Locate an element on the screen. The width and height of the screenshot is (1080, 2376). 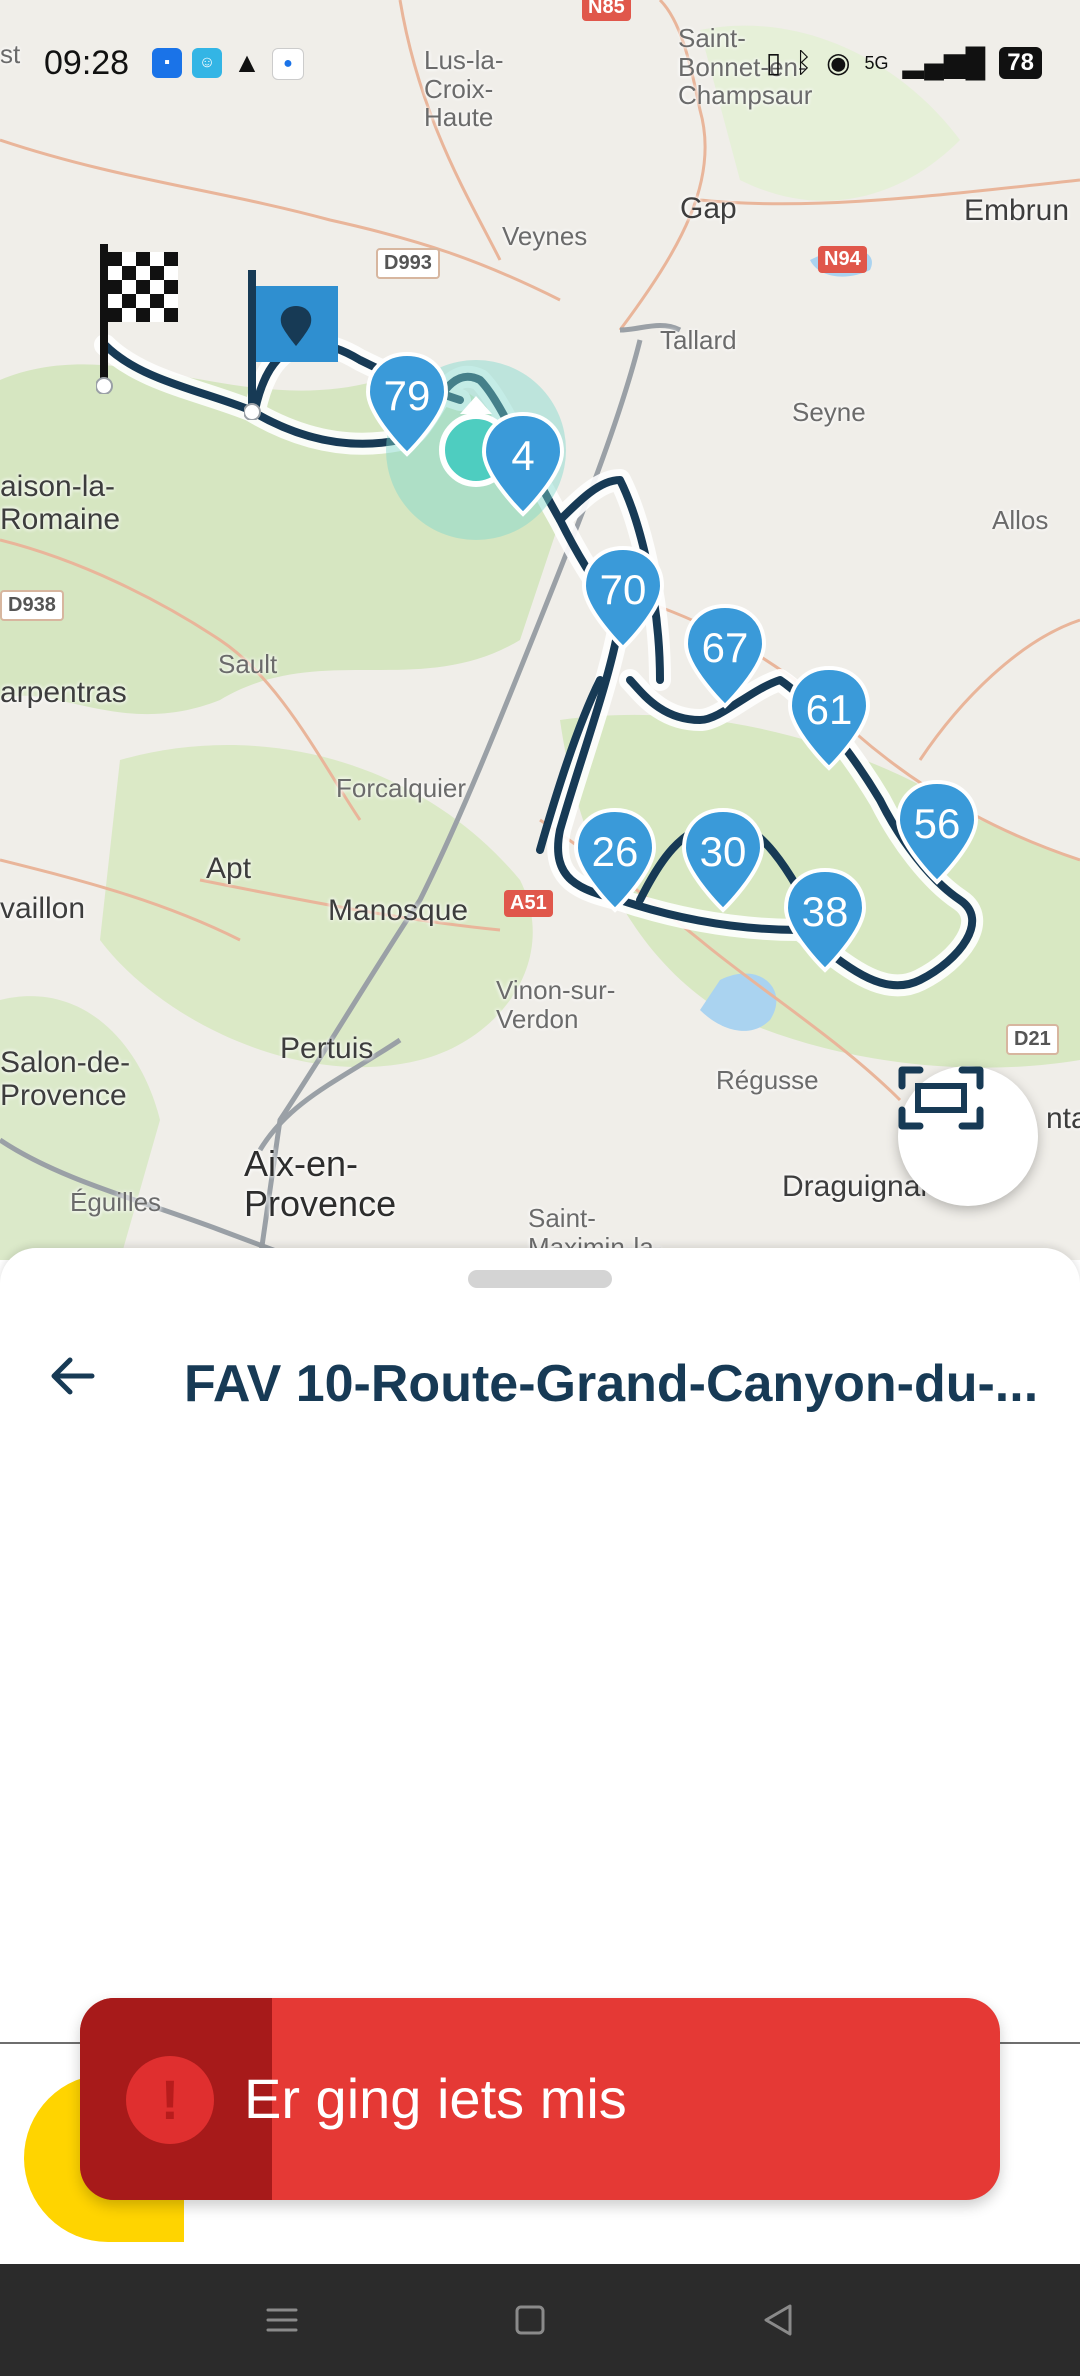
place-label: Éguilles is located at coordinates (116, 1202).